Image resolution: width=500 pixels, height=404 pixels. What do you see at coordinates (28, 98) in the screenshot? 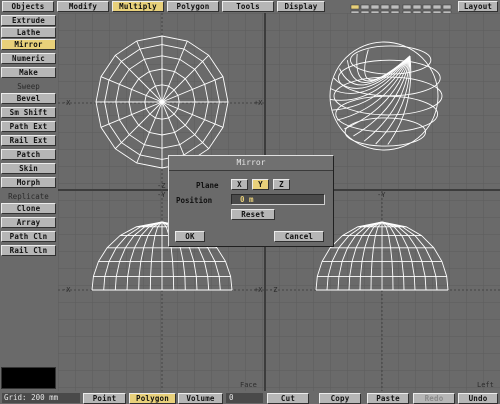
I see `tool-bevel: Bevel` at bounding box center [28, 98].